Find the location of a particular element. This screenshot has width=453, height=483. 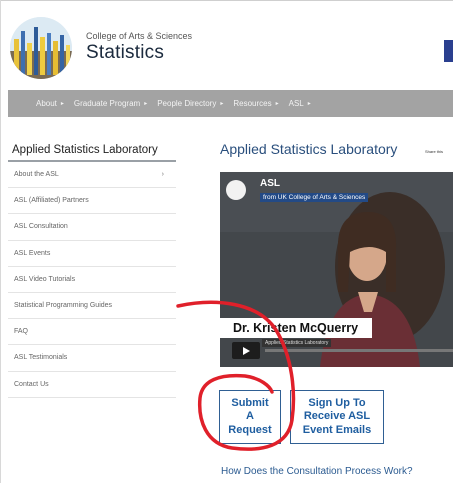

submit-request-label: Submit A Request is located at coordinates (250, 416).